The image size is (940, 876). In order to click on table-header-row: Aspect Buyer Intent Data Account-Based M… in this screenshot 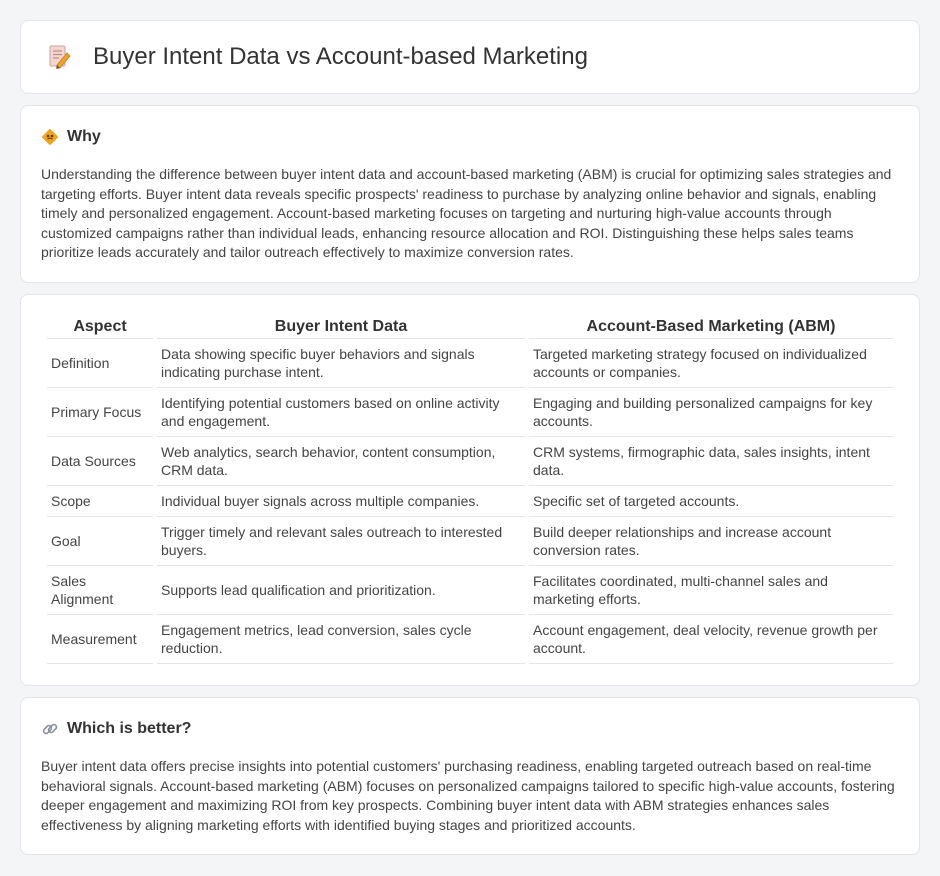, I will do `click(470, 328)`.